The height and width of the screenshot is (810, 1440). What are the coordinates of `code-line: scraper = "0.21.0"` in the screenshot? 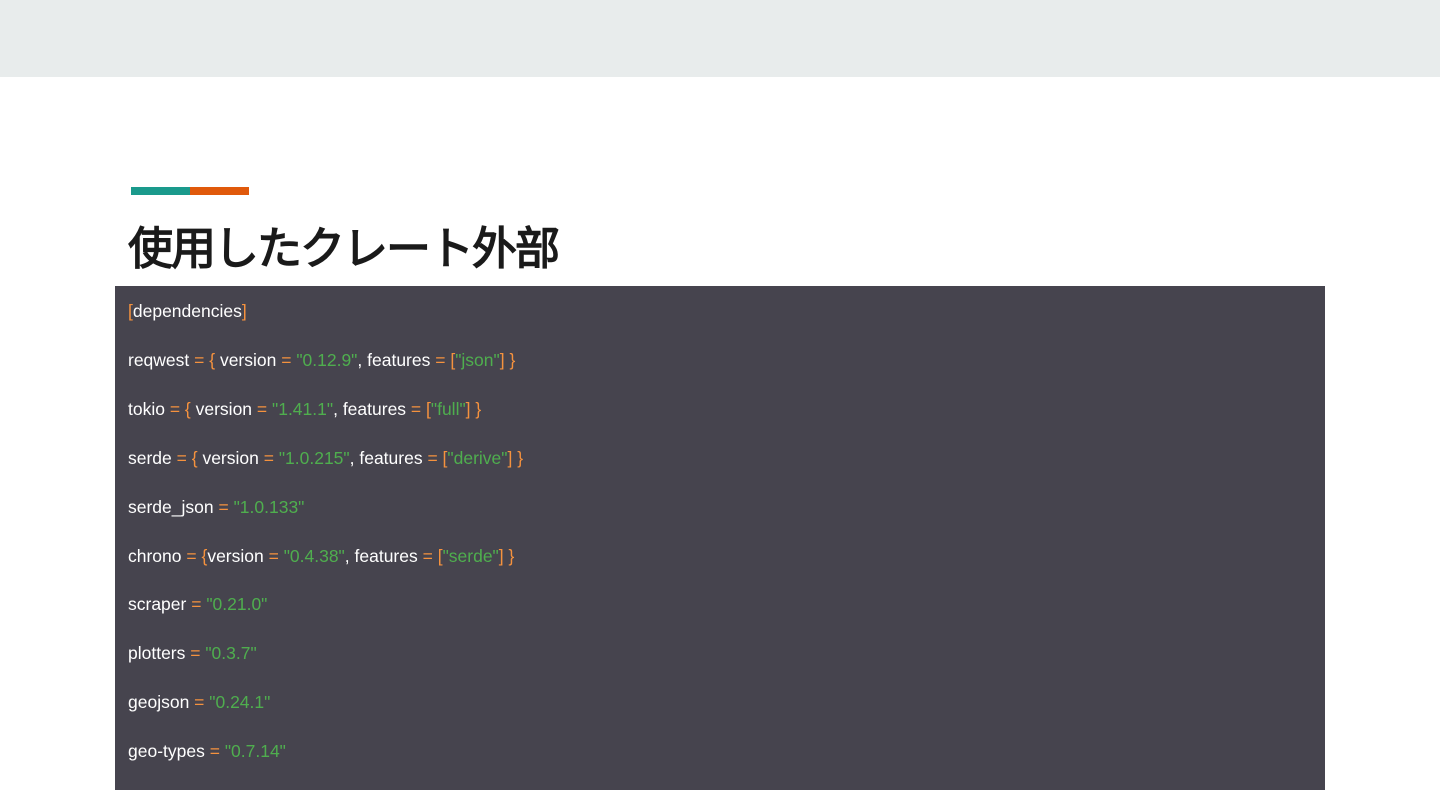 It's located at (197, 604).